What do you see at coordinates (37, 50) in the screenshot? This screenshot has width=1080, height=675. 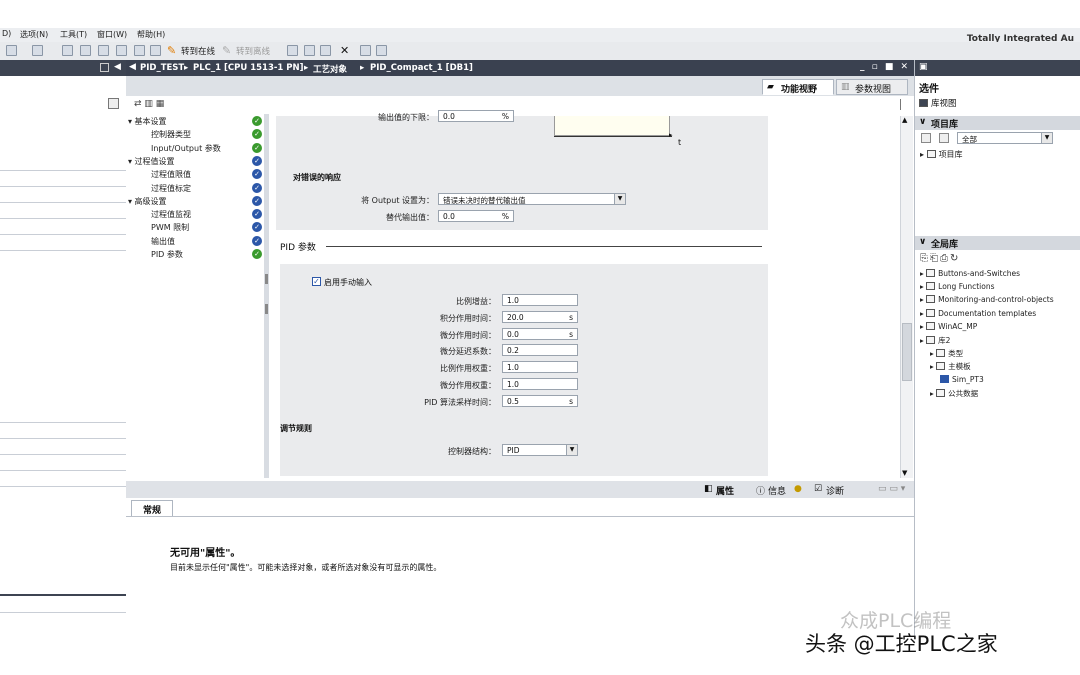 I see `redo-icon` at bounding box center [37, 50].